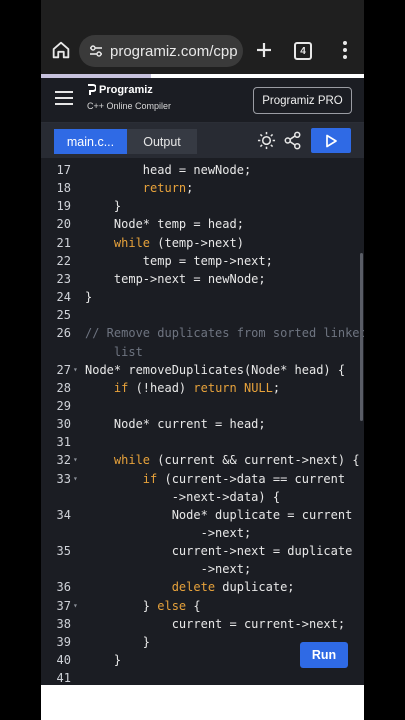 Image resolution: width=405 pixels, height=720 pixels. I want to click on code-text: ->next->data) {, so click(182, 497).